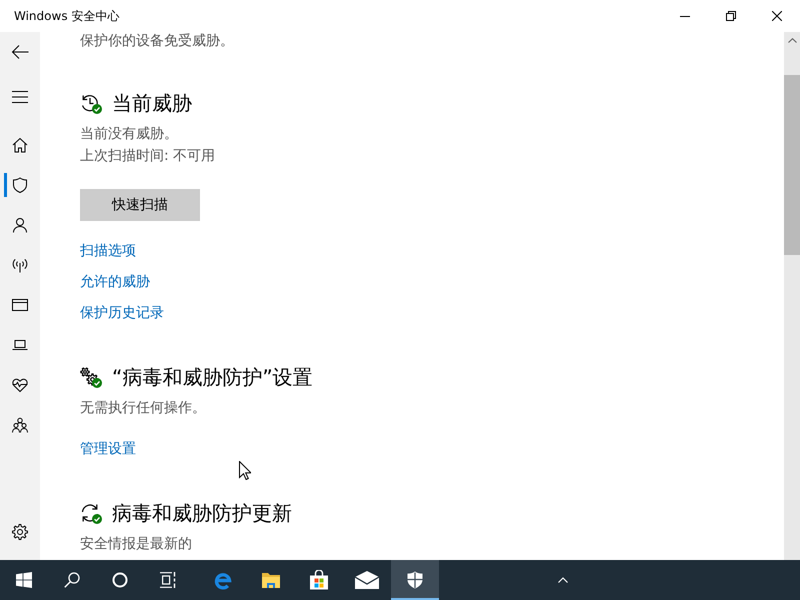 This screenshot has height=600, width=800. I want to click on refresh-icon, so click(90, 513).